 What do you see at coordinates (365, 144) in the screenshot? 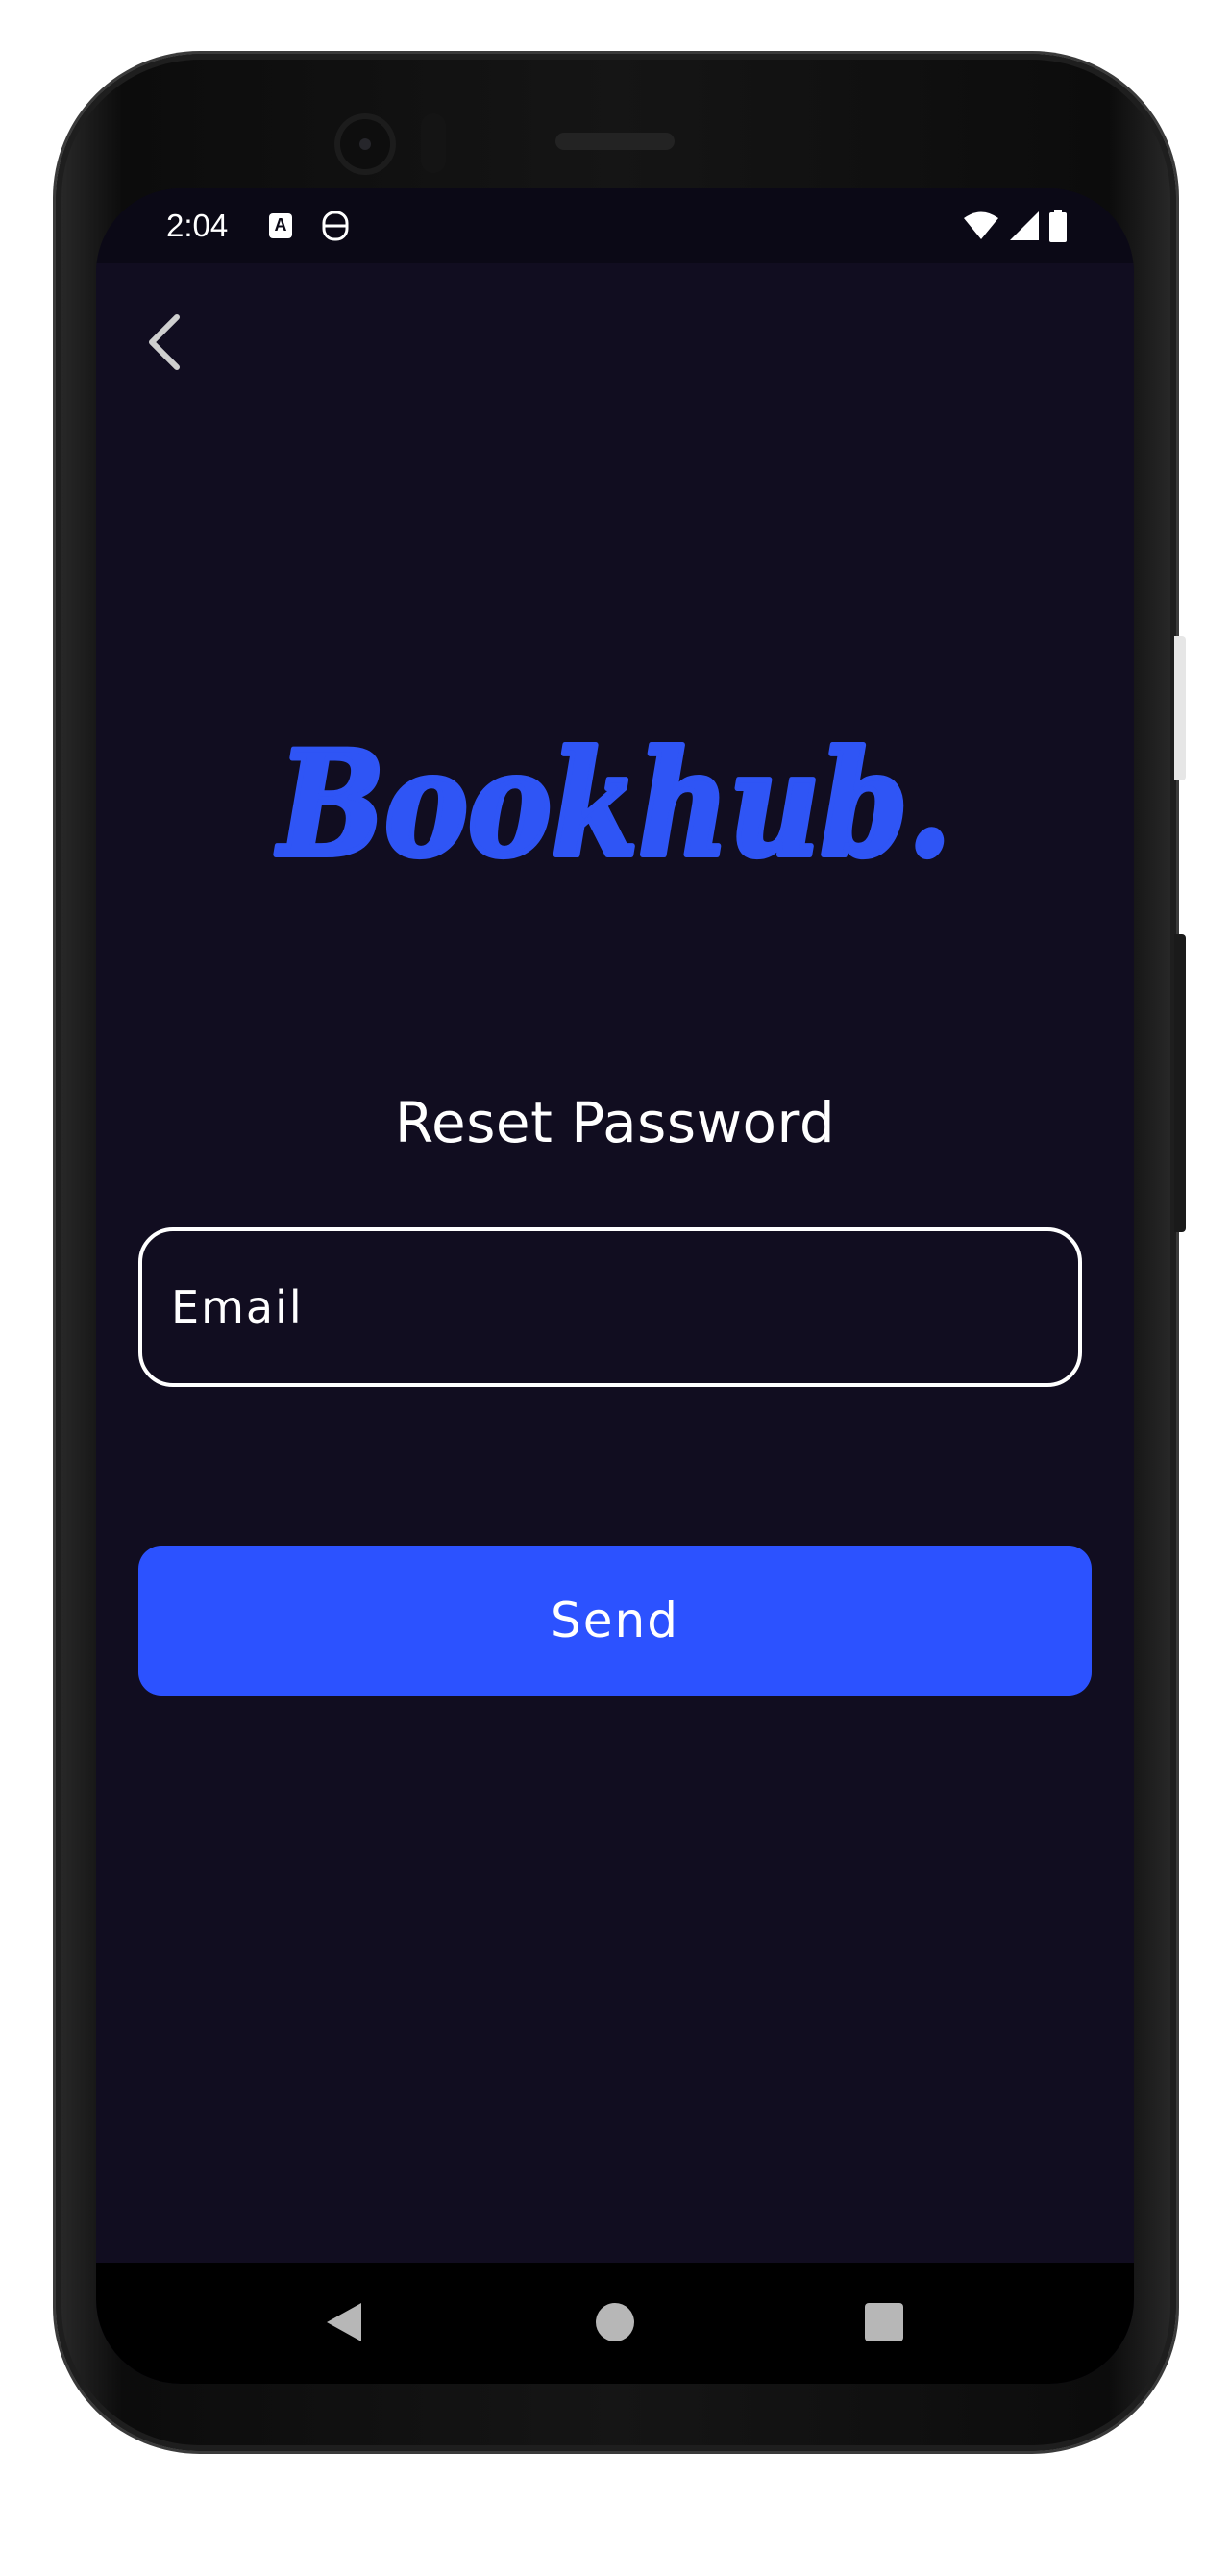
I see `front-camera` at bounding box center [365, 144].